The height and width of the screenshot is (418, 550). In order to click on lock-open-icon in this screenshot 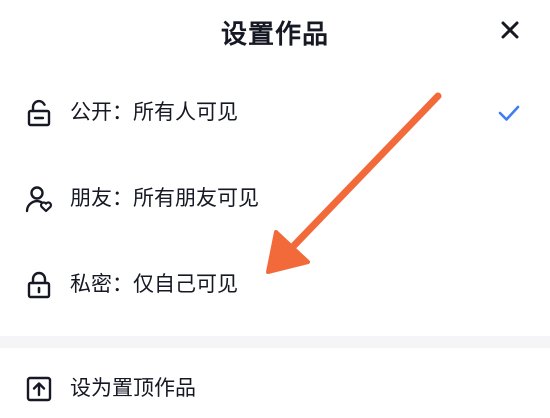, I will do `click(39, 113)`.